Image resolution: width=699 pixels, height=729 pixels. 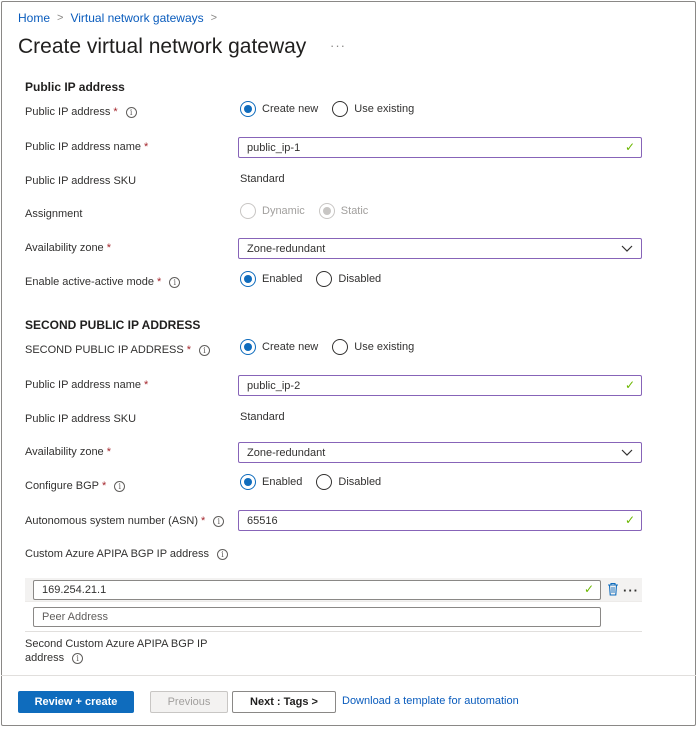 What do you see at coordinates (90, 282) in the screenshot?
I see `label-text: Enable active-active mode` at bounding box center [90, 282].